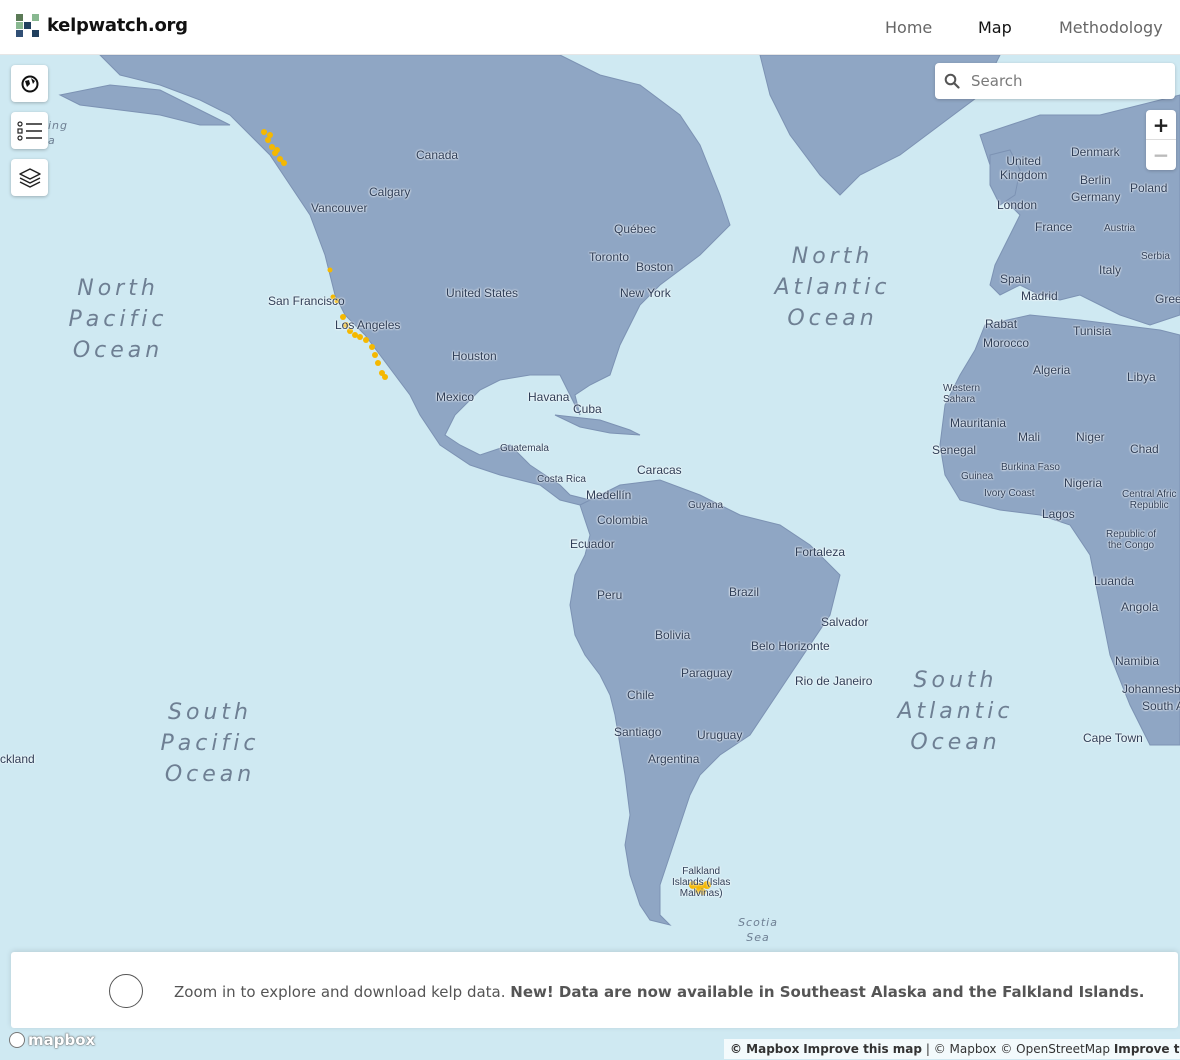 Image resolution: width=1180 pixels, height=1060 pixels. Describe the element at coordinates (845, 622) in the screenshot. I see `place-label: Salvador` at that location.